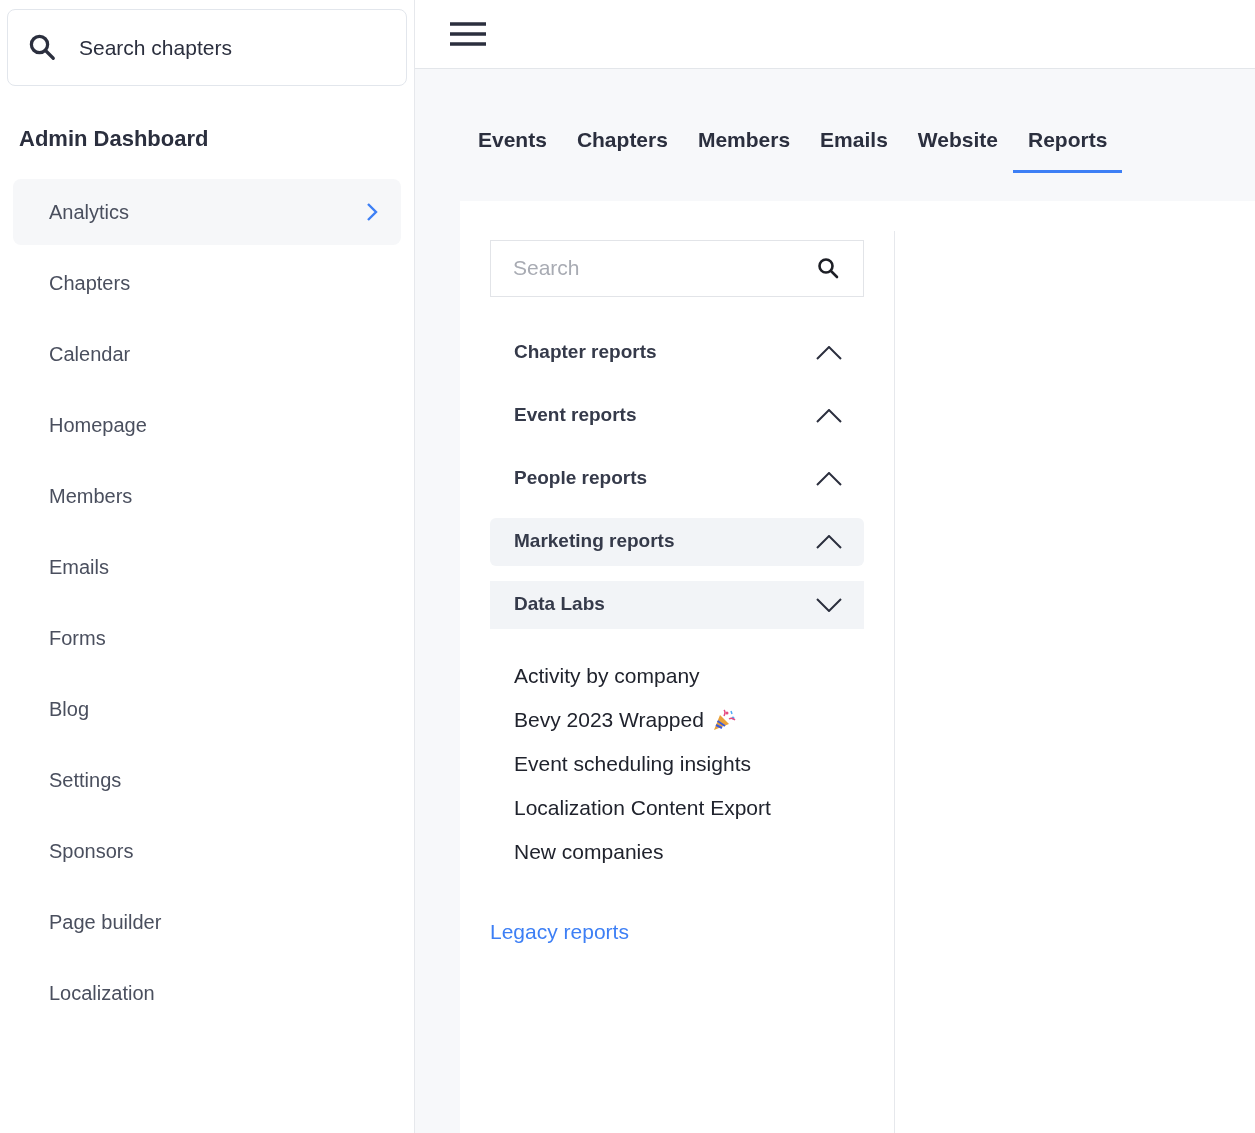 This screenshot has width=1255, height=1133. I want to click on report-link: Localization Content Export, so click(689, 807).